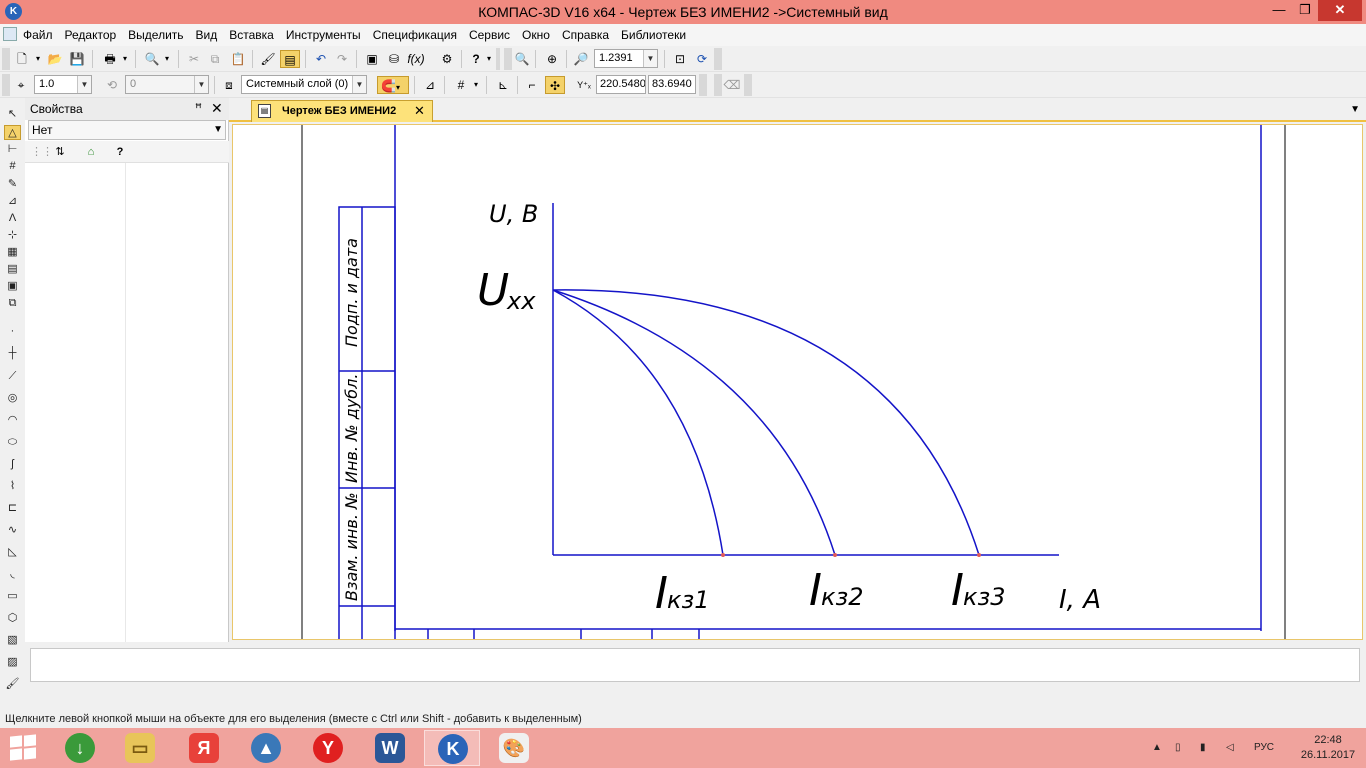 The width and height of the screenshot is (1366, 768). Describe the element at coordinates (416, 59) in the screenshot. I see `function-icon: f(x)` at that location.